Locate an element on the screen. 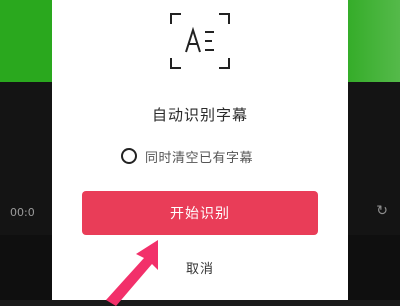 Image resolution: width=400 pixels, height=306 pixels. redo-icon: ↻ is located at coordinates (382, 211).